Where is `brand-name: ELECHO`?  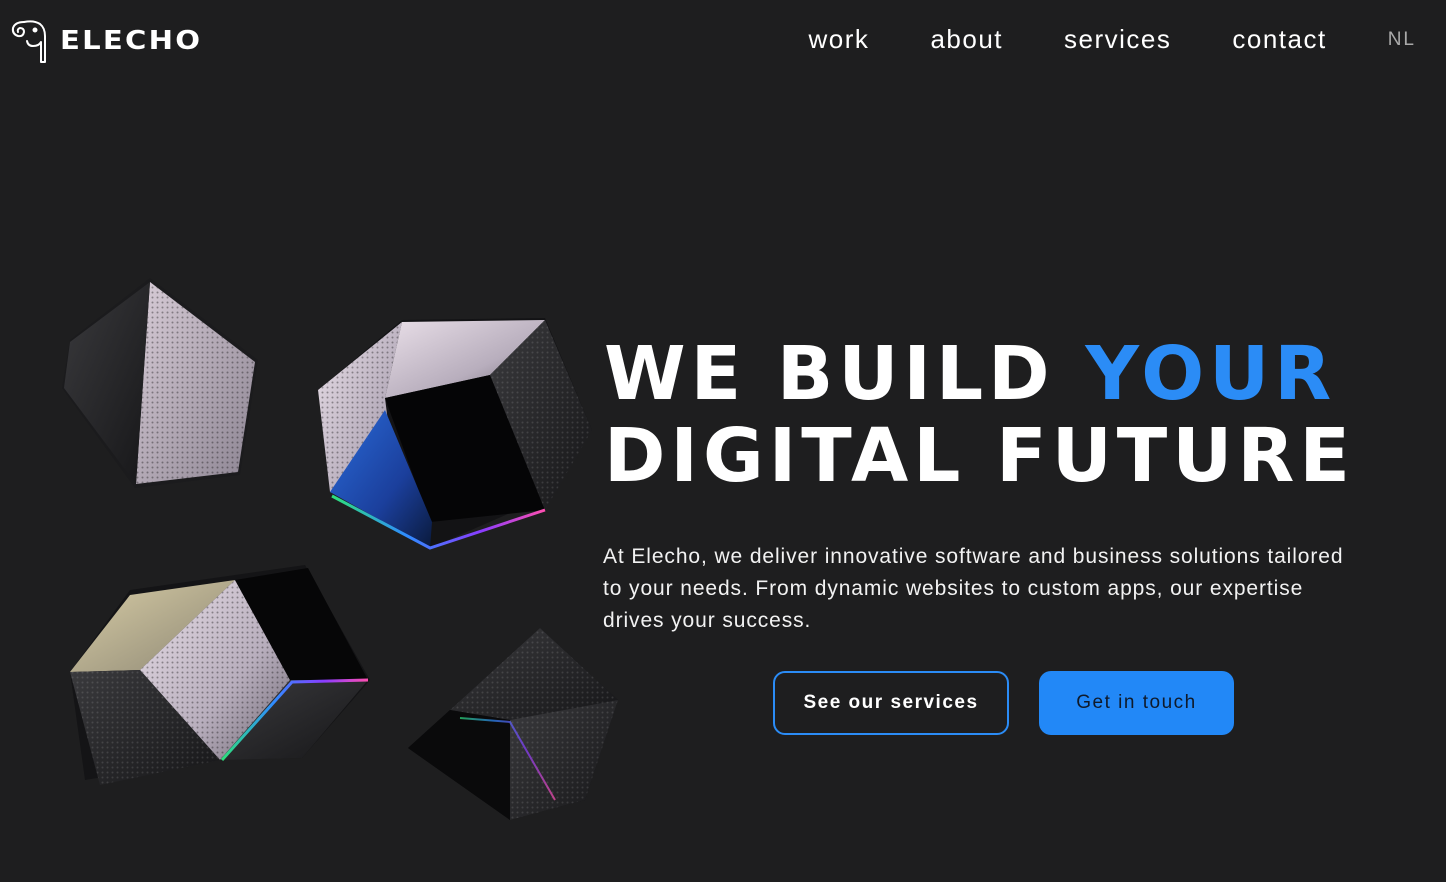 brand-name: ELECHO is located at coordinates (131, 41).